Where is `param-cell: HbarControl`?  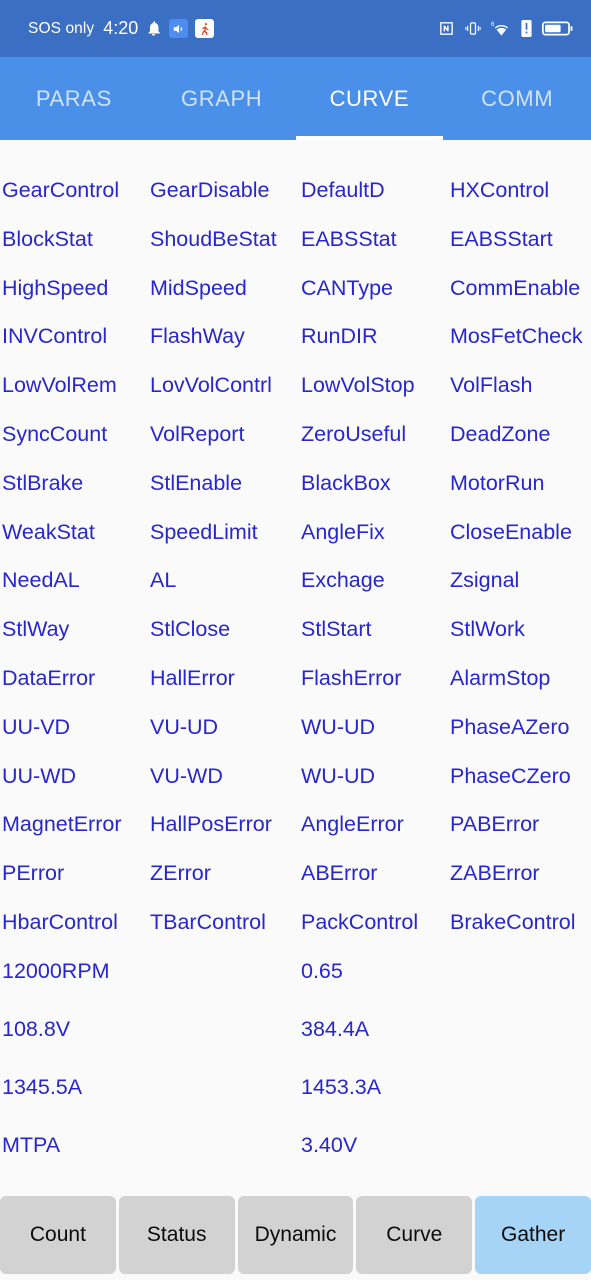 param-cell: HbarControl is located at coordinates (75, 922).